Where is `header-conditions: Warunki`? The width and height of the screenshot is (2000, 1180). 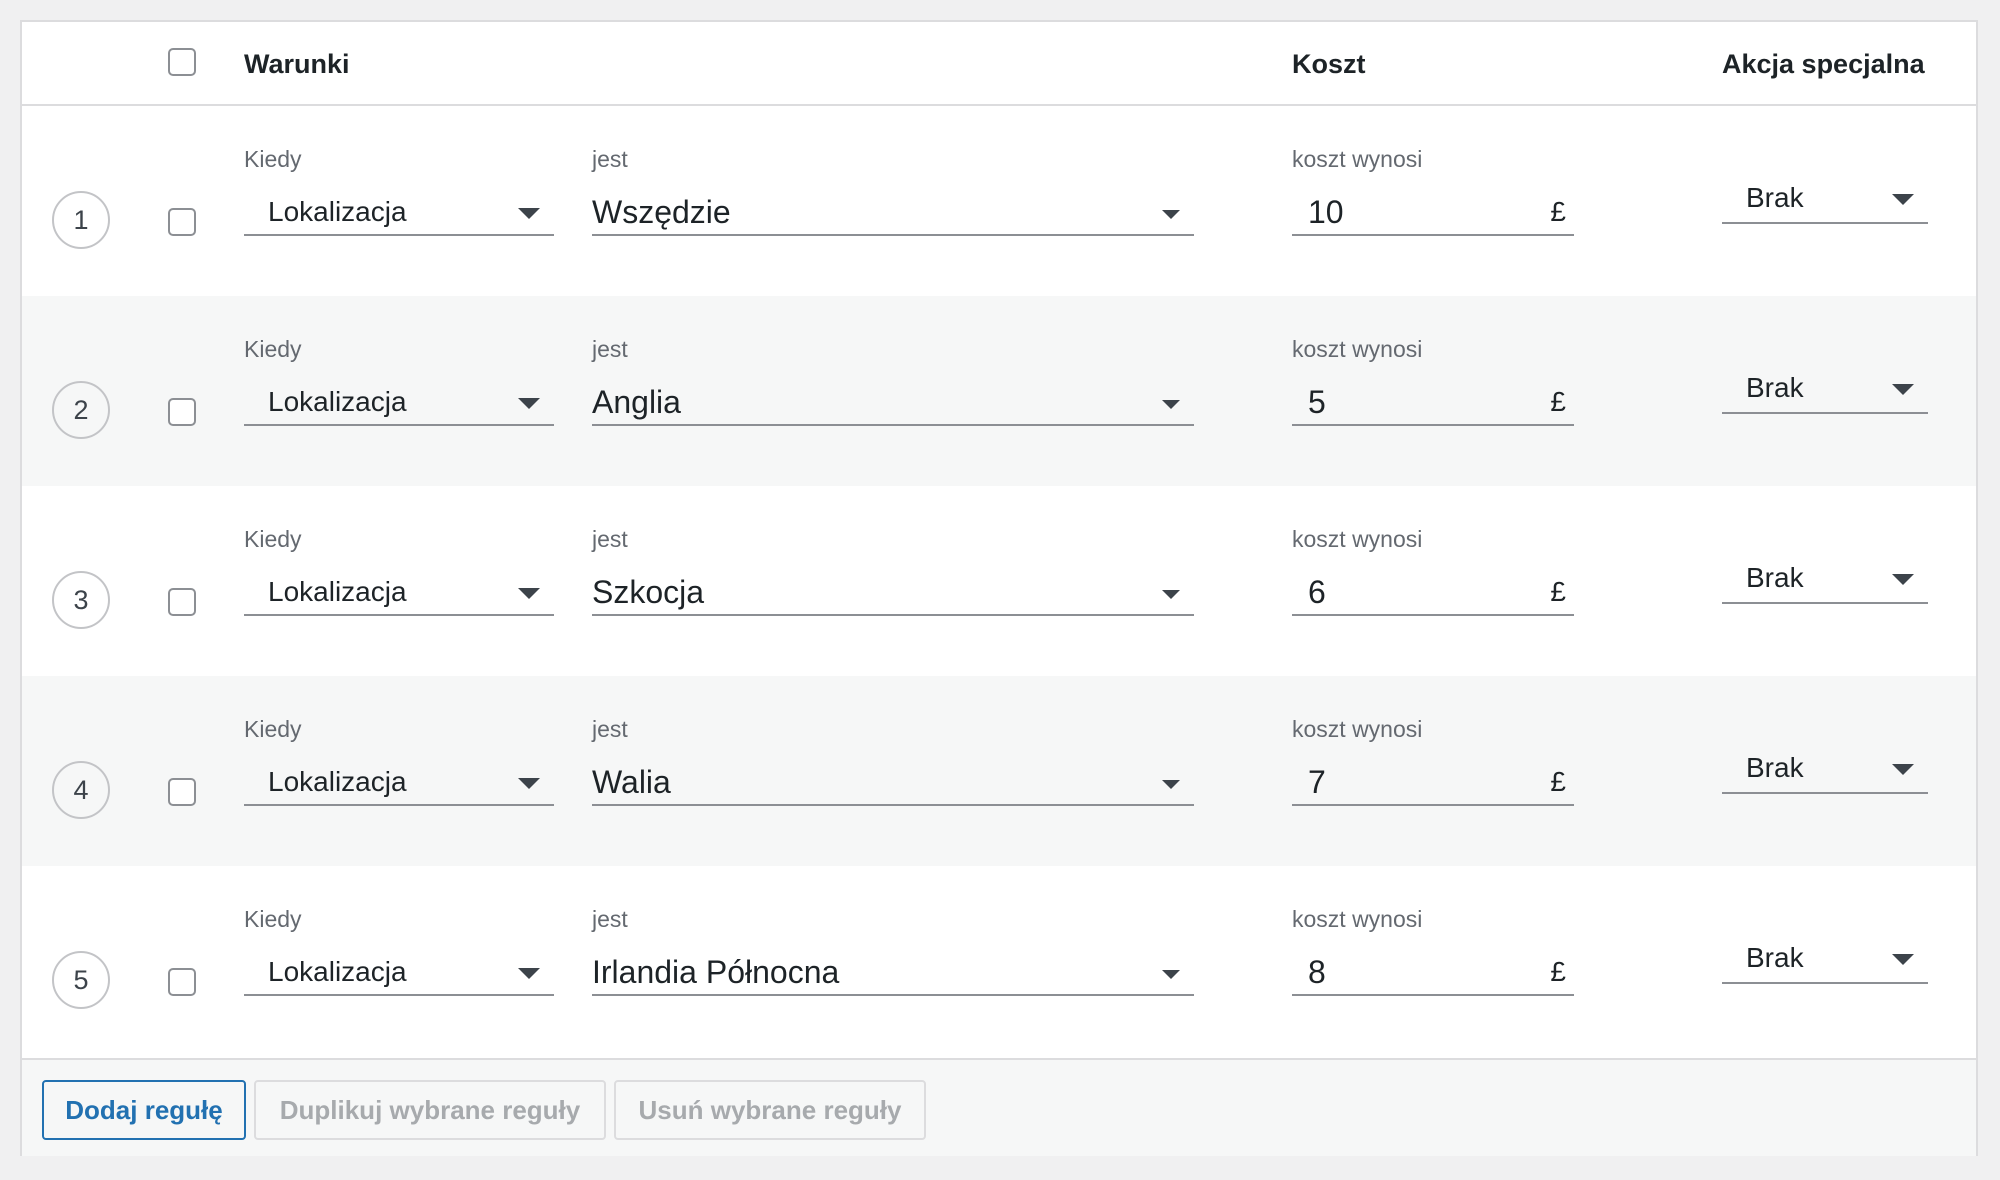 header-conditions: Warunki is located at coordinates (297, 64).